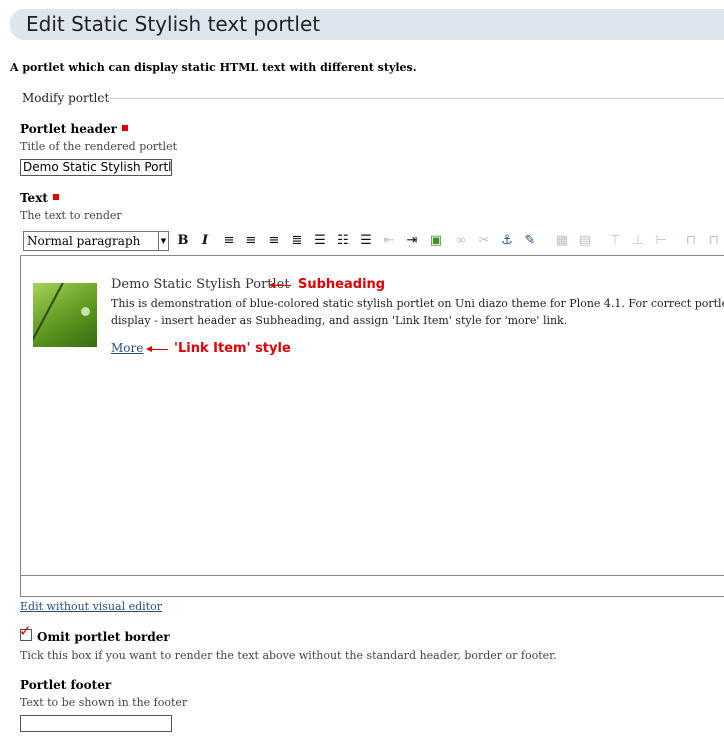 The width and height of the screenshot is (724, 741). I want to click on portlet-footer-input, so click(96, 723).